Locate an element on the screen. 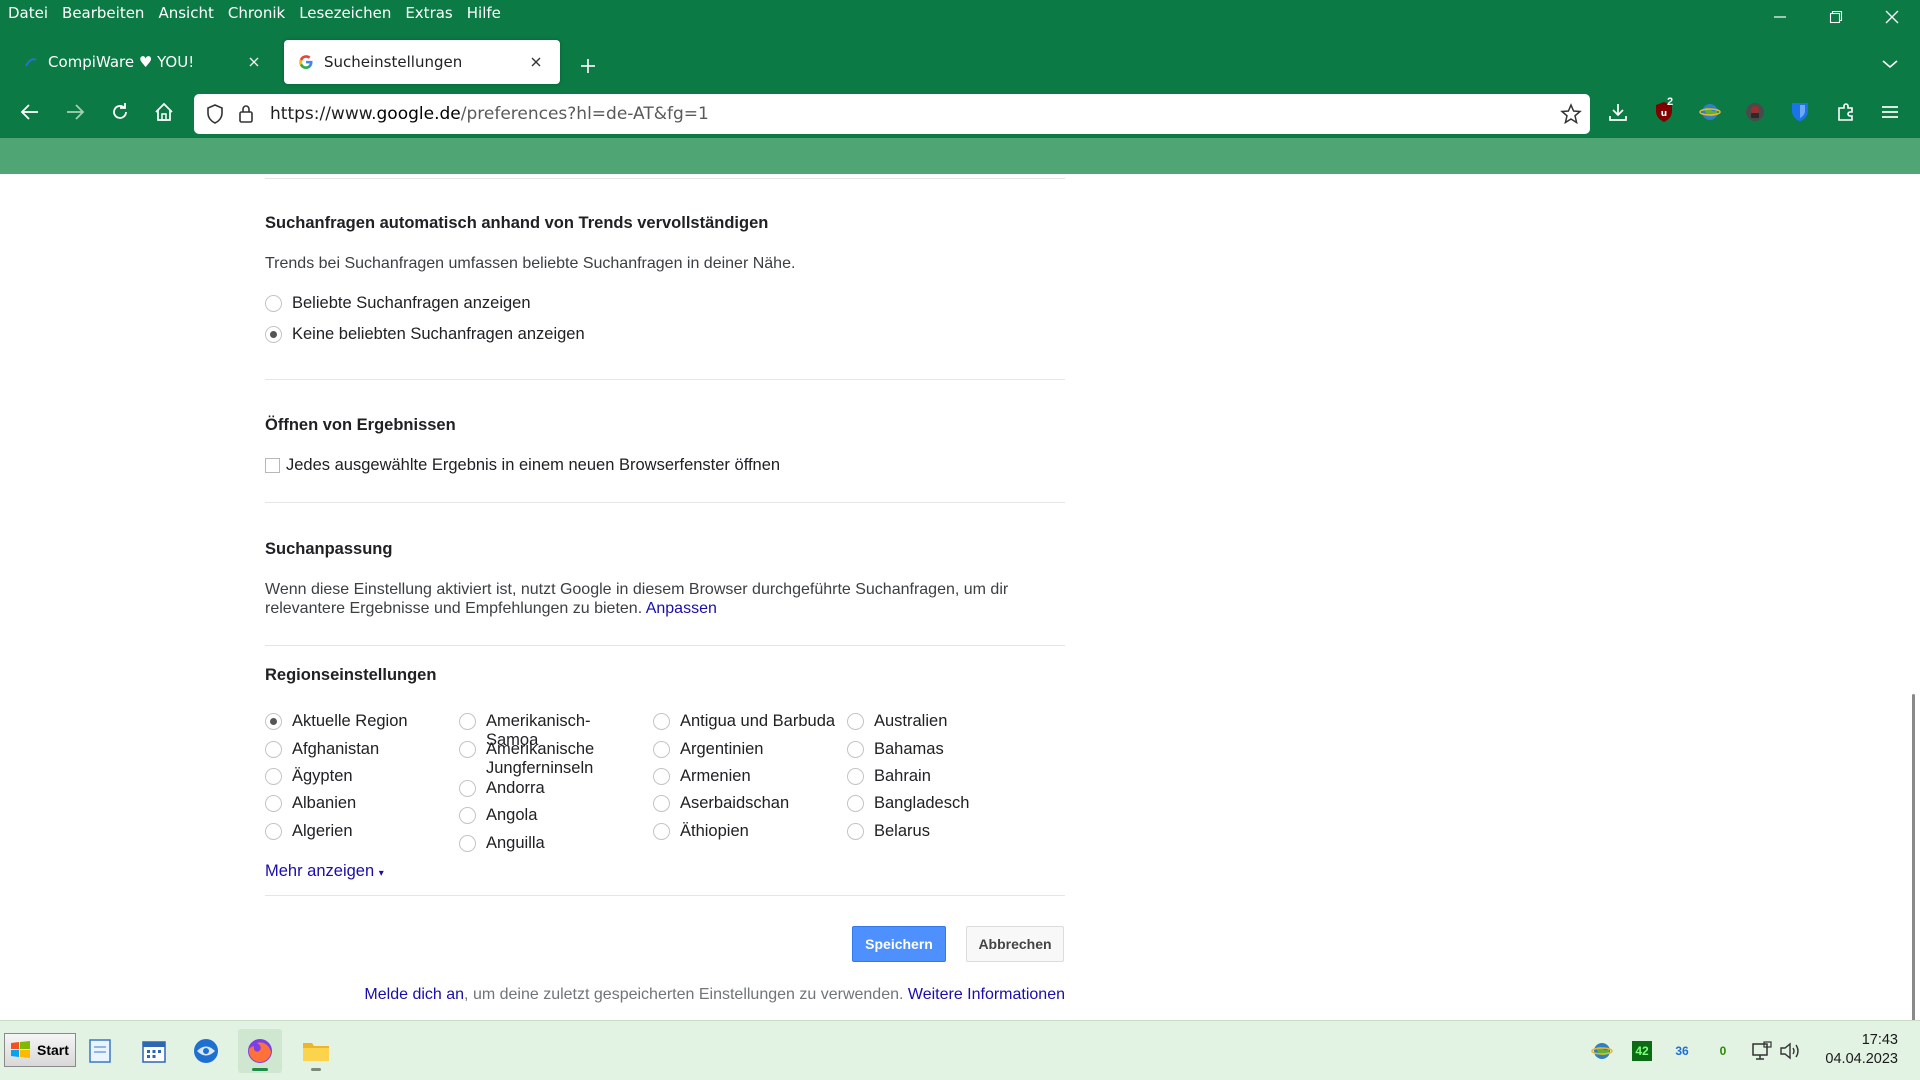 This screenshot has width=1920, height=1080. taskbar-calendar-app is located at coordinates (154, 1051).